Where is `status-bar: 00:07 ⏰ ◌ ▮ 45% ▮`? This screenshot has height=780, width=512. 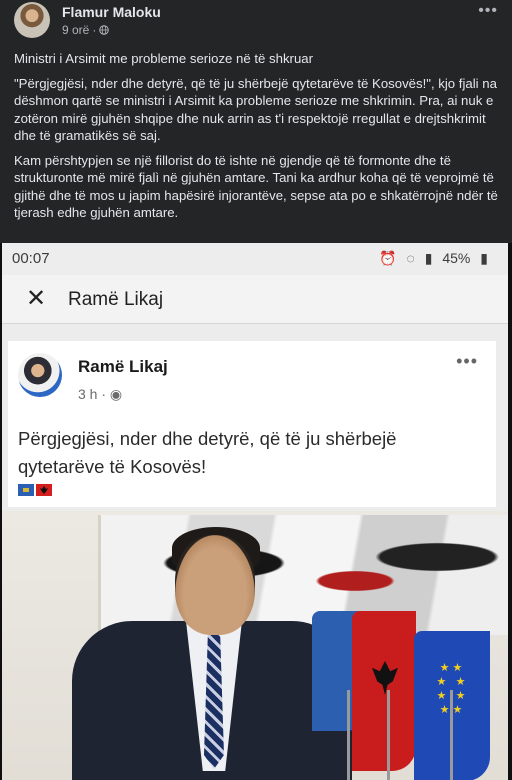
status-bar: 00:07 ⏰ ◌ ▮ 45% ▮ is located at coordinates (255, 259).